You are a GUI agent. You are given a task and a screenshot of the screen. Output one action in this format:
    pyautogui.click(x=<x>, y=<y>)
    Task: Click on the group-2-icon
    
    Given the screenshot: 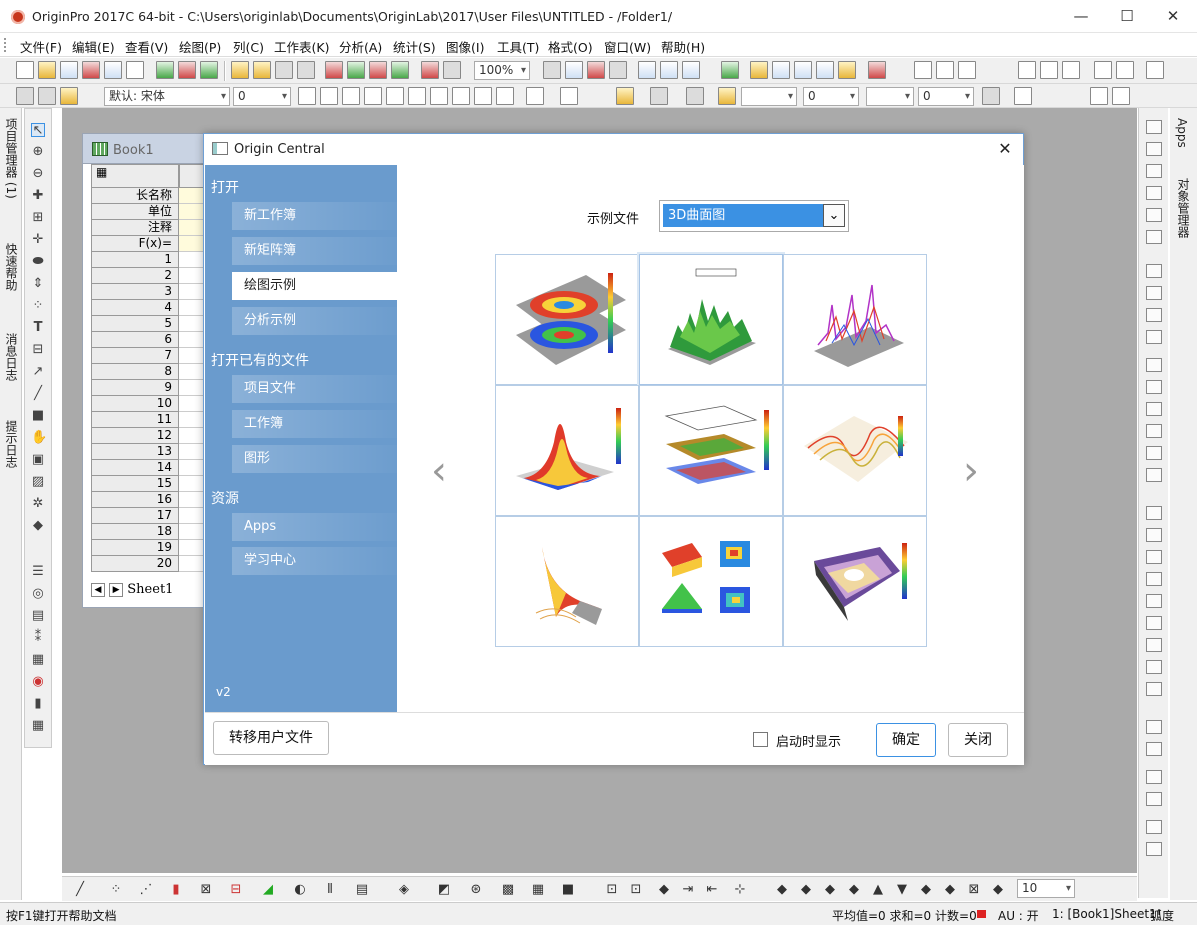 What is the action you would take?
    pyautogui.click(x=1154, y=749)
    